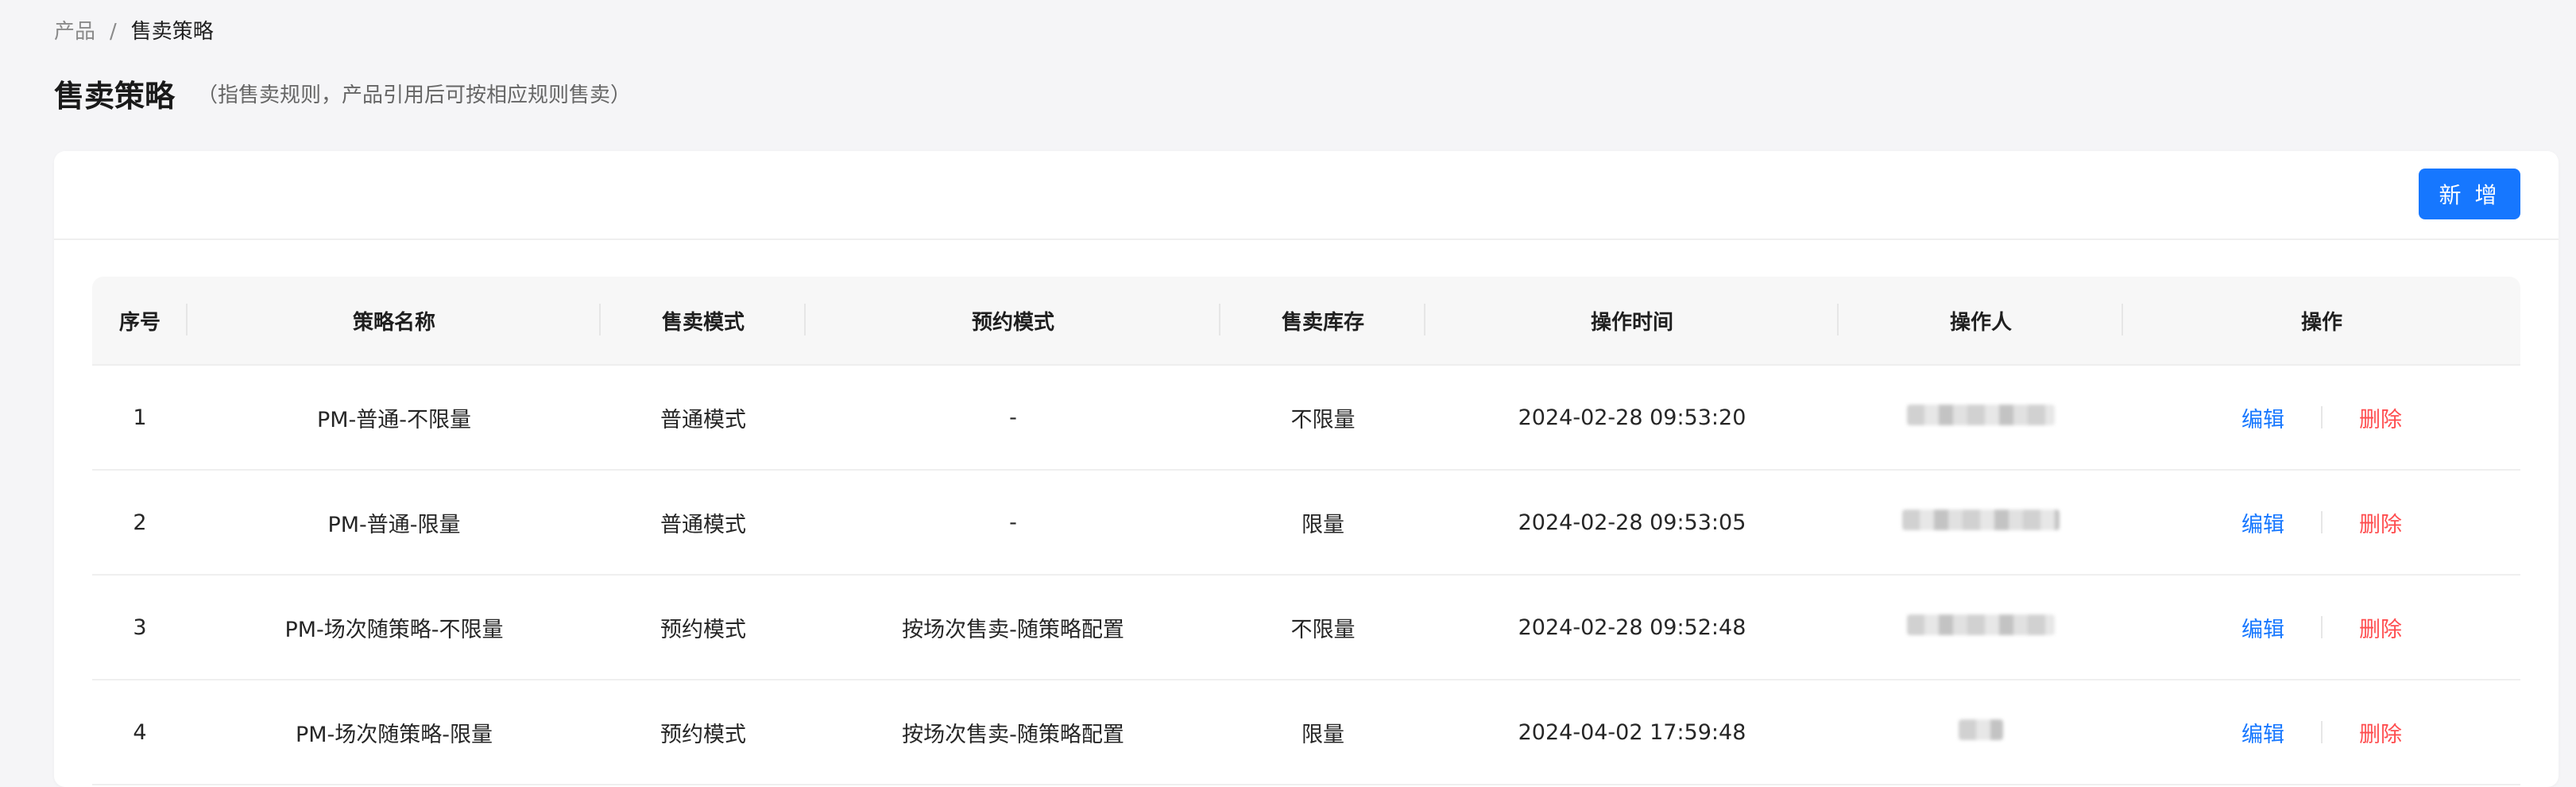  What do you see at coordinates (140, 733) in the screenshot?
I see `cell-index: 4` at bounding box center [140, 733].